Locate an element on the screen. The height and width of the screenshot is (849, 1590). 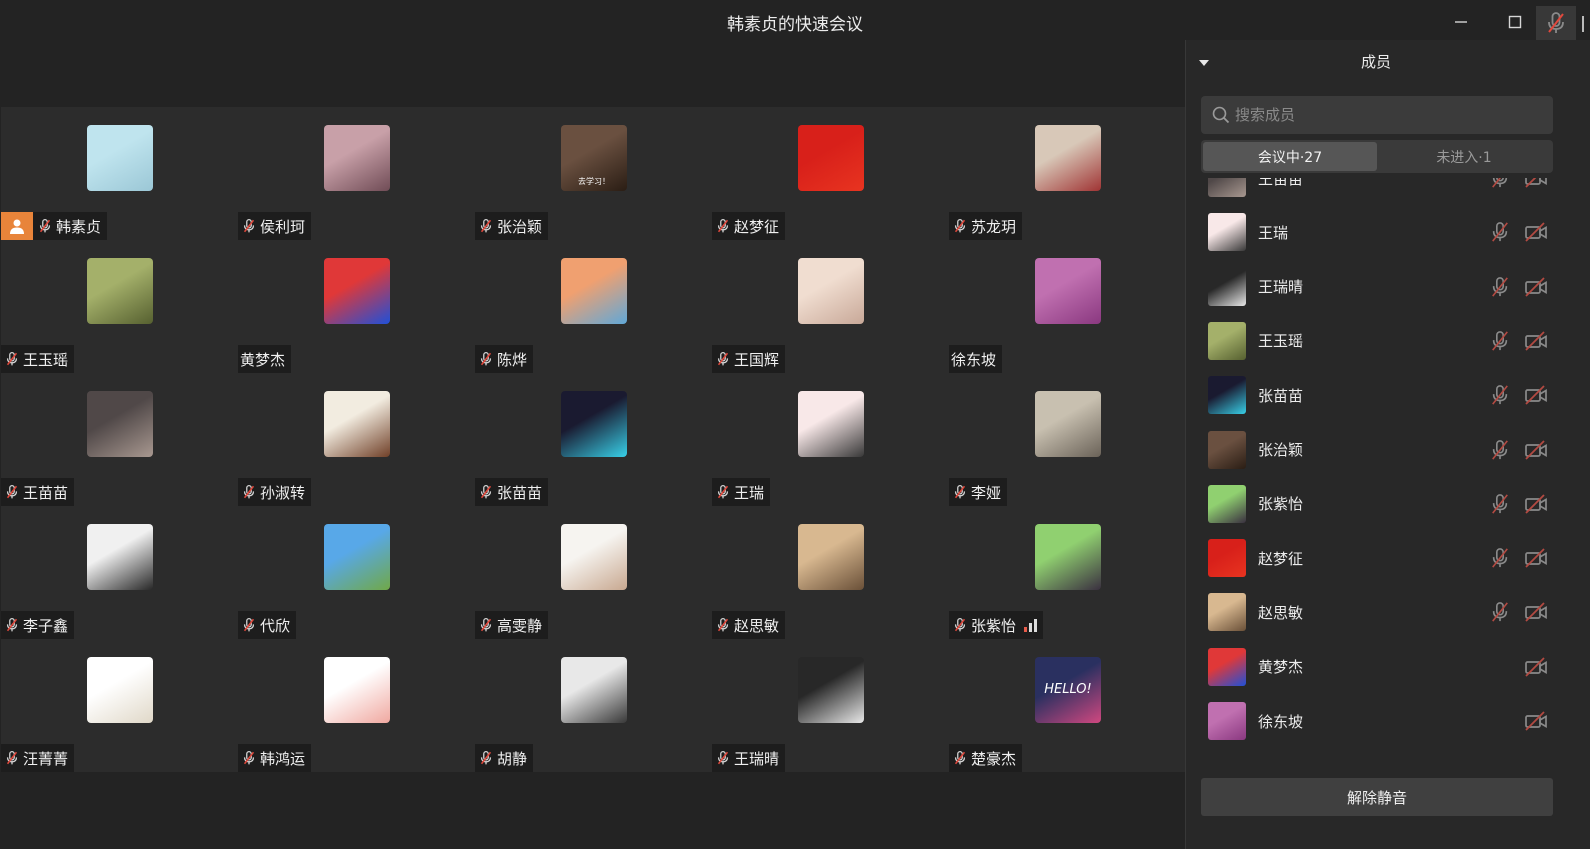
member-row: 王瑞 is located at coordinates (1376, 232).